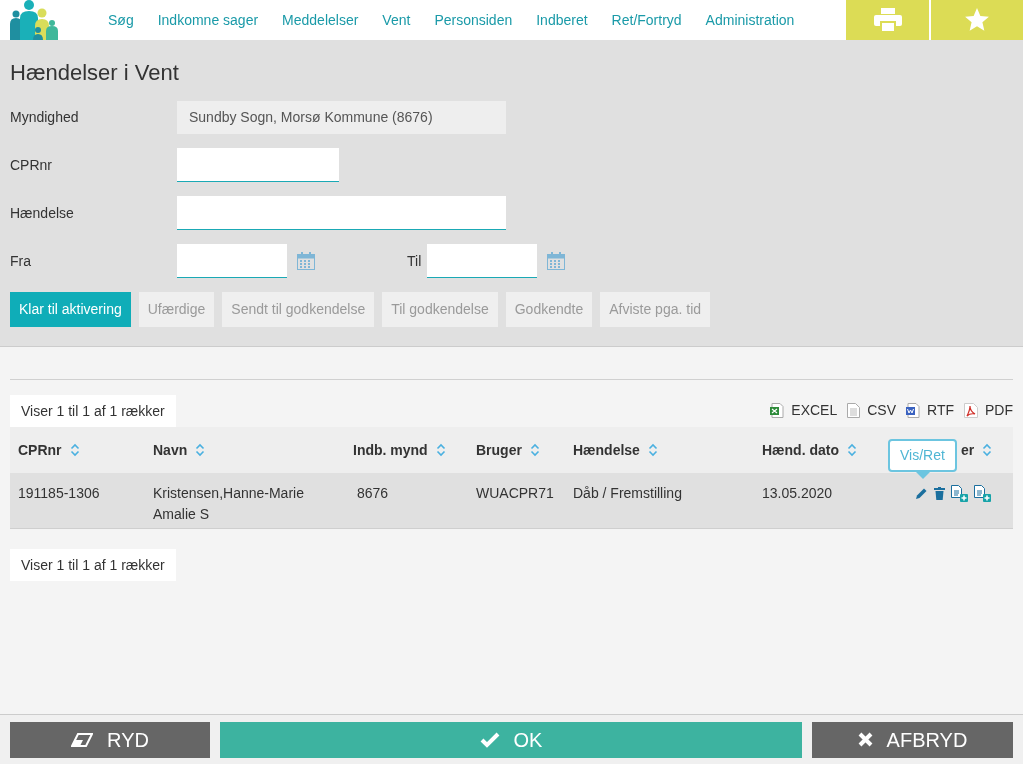 This screenshot has width=1023, height=764. I want to click on filter-tab: Til godkendelse, so click(440, 309).